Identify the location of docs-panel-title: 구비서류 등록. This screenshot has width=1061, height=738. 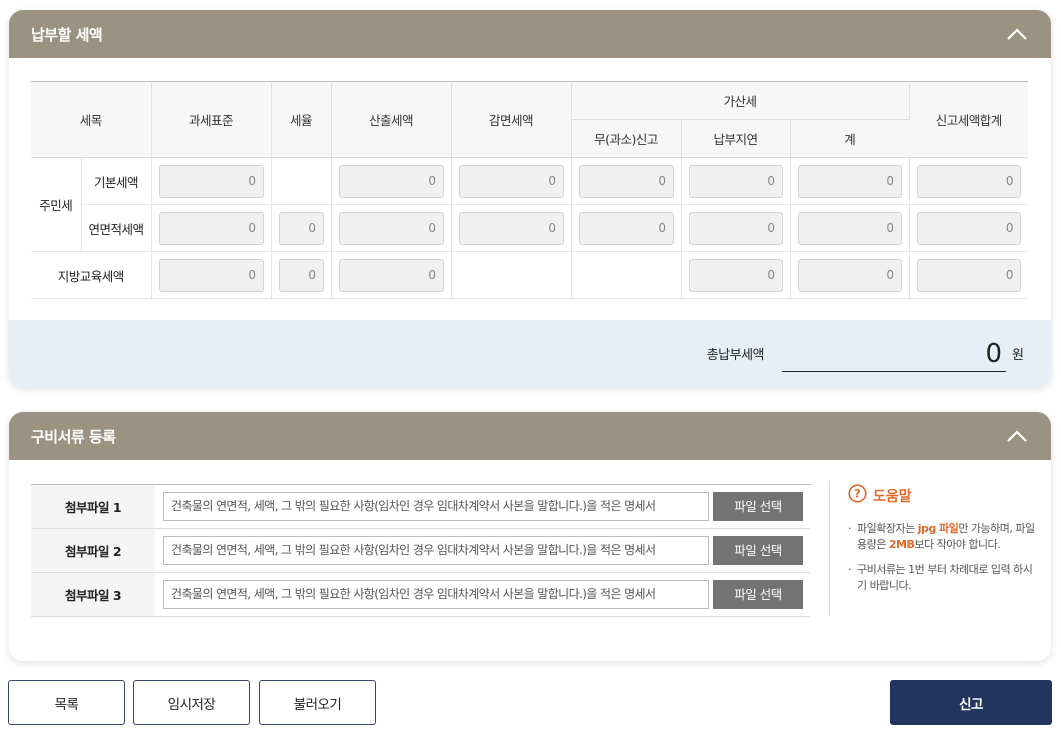
(73, 436).